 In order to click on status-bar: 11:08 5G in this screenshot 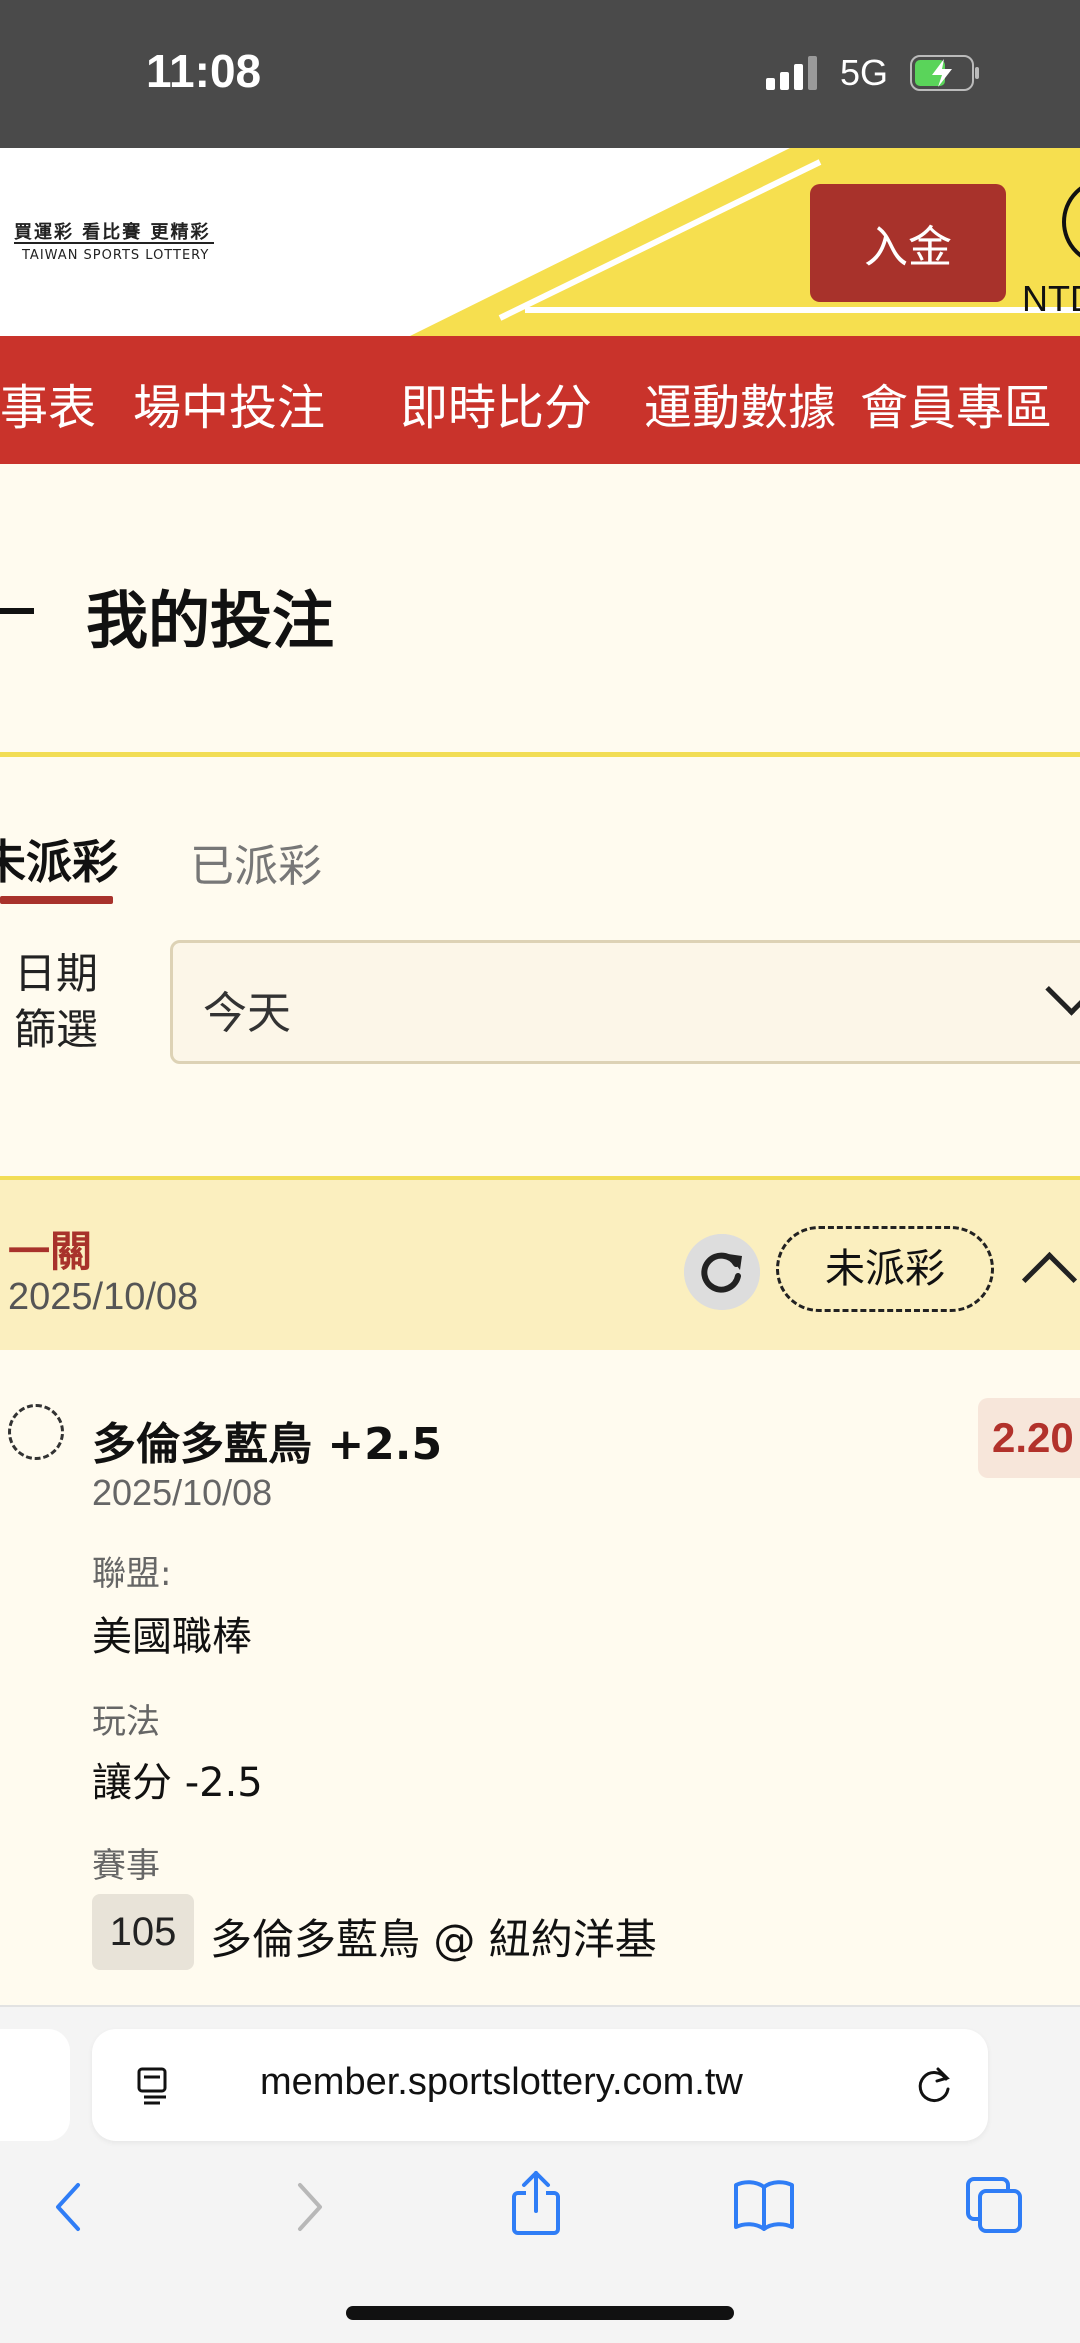, I will do `click(540, 74)`.